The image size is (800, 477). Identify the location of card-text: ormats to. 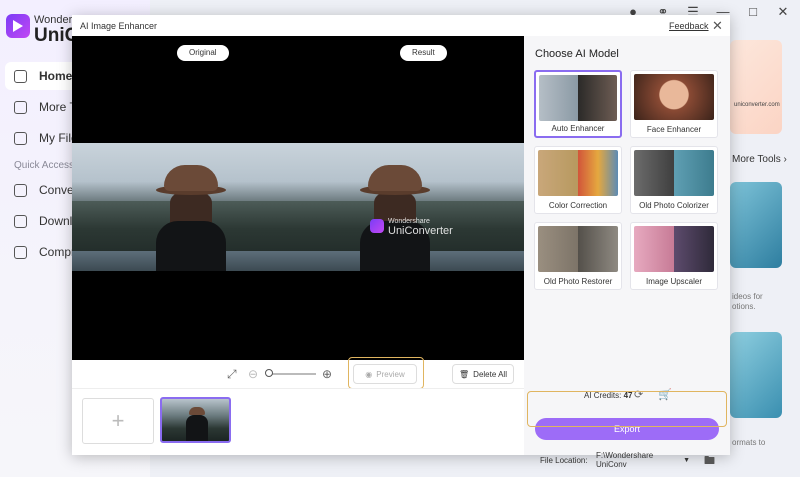
(749, 442).